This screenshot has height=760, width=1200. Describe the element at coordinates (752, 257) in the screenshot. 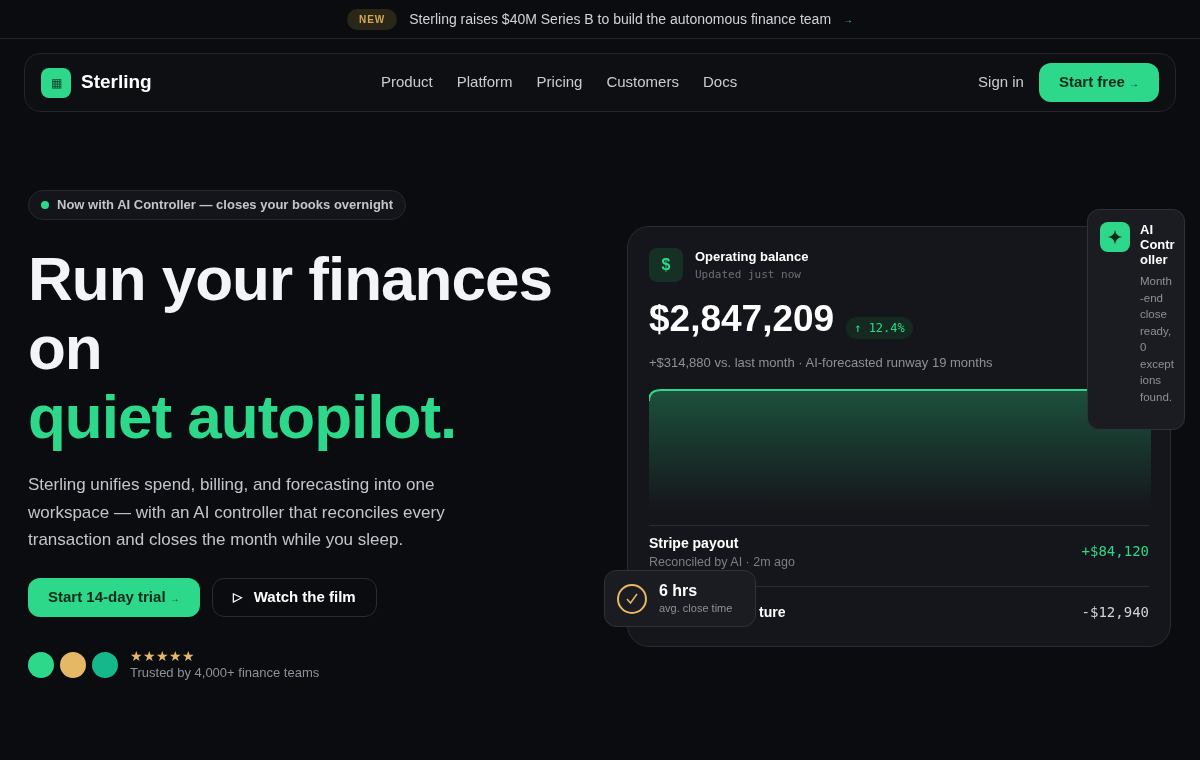

I see `card-title: Operating balance` at that location.